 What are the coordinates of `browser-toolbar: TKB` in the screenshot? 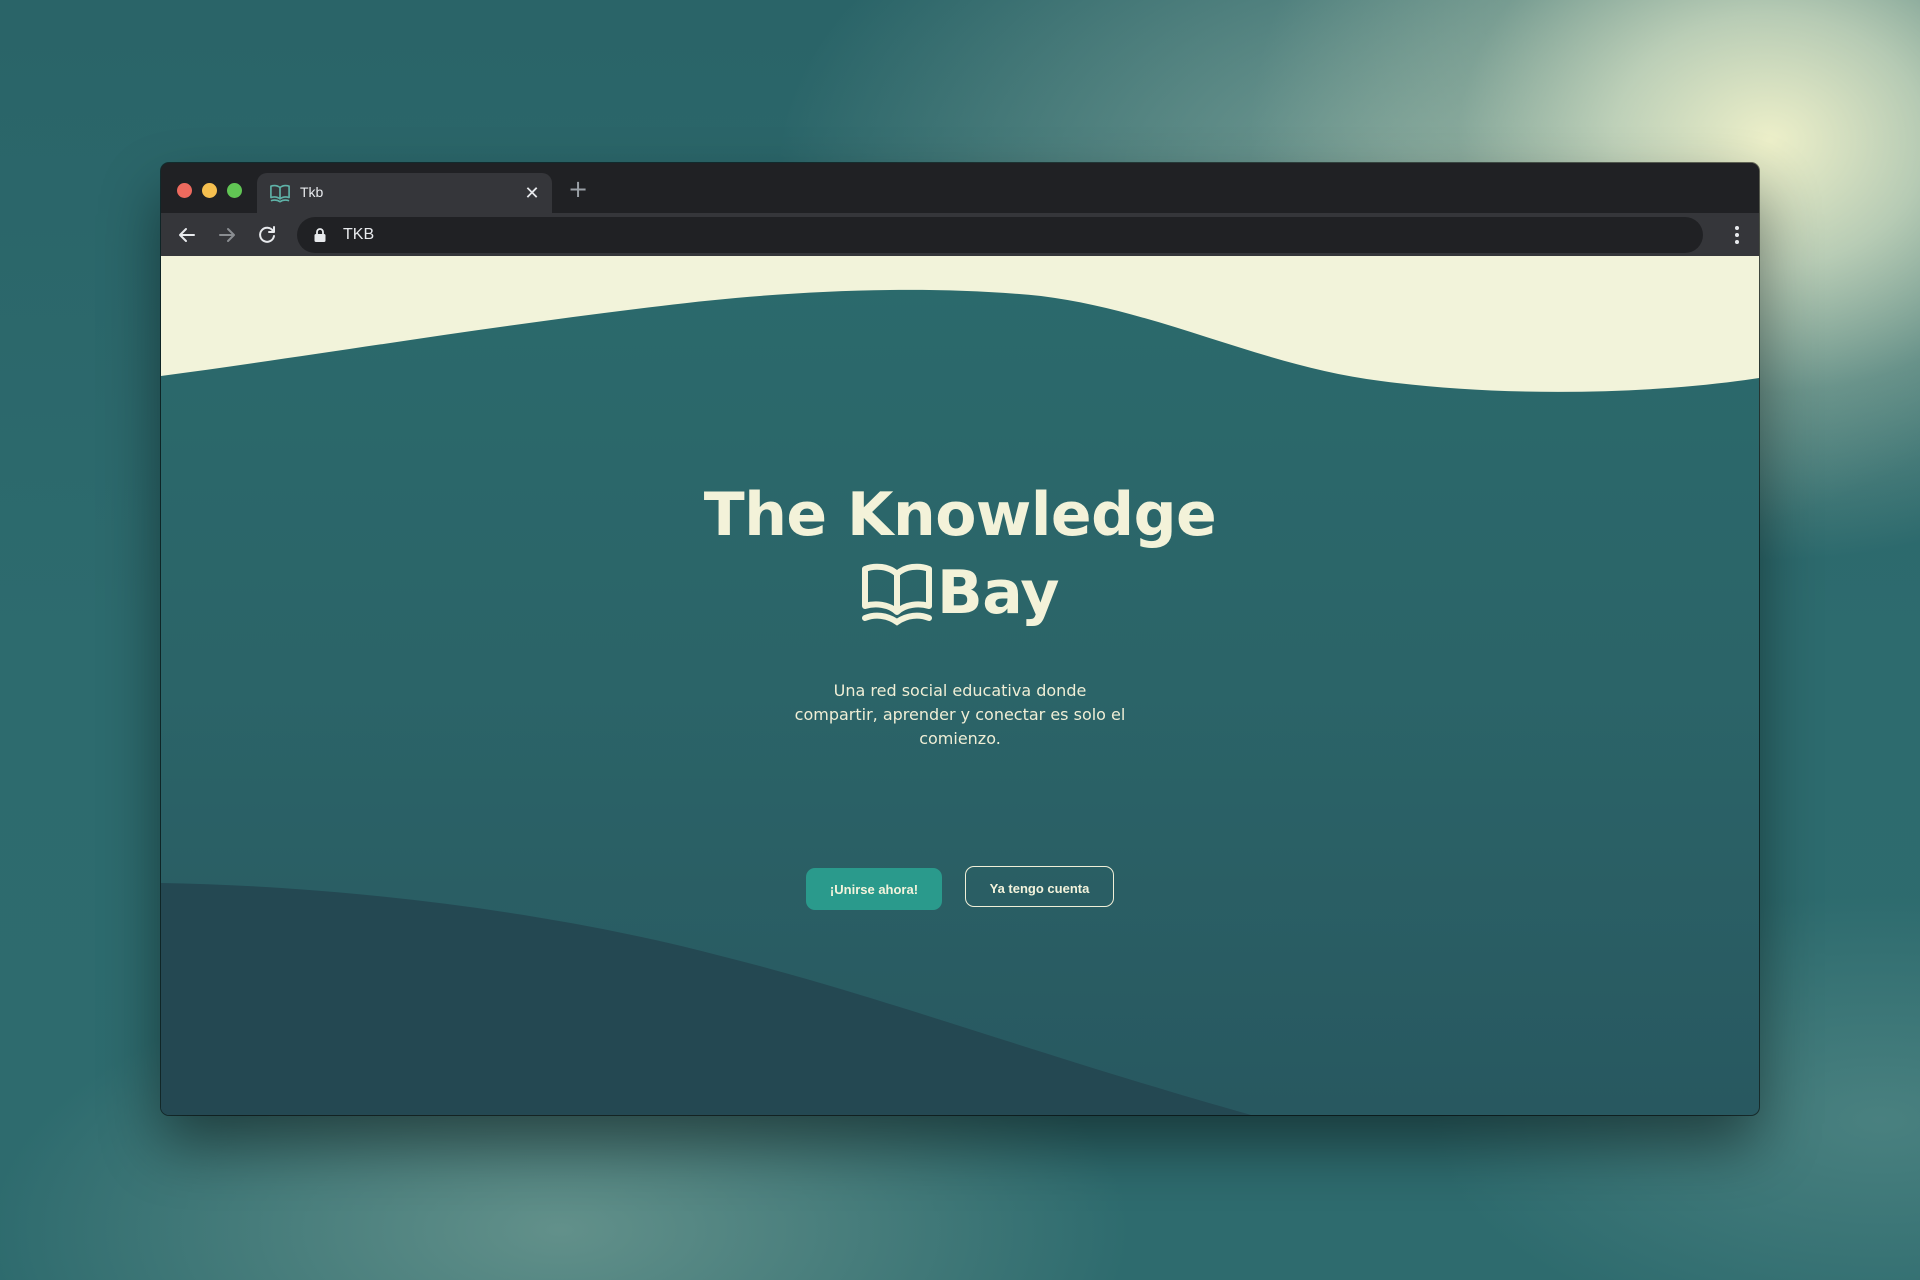 It's located at (960, 234).